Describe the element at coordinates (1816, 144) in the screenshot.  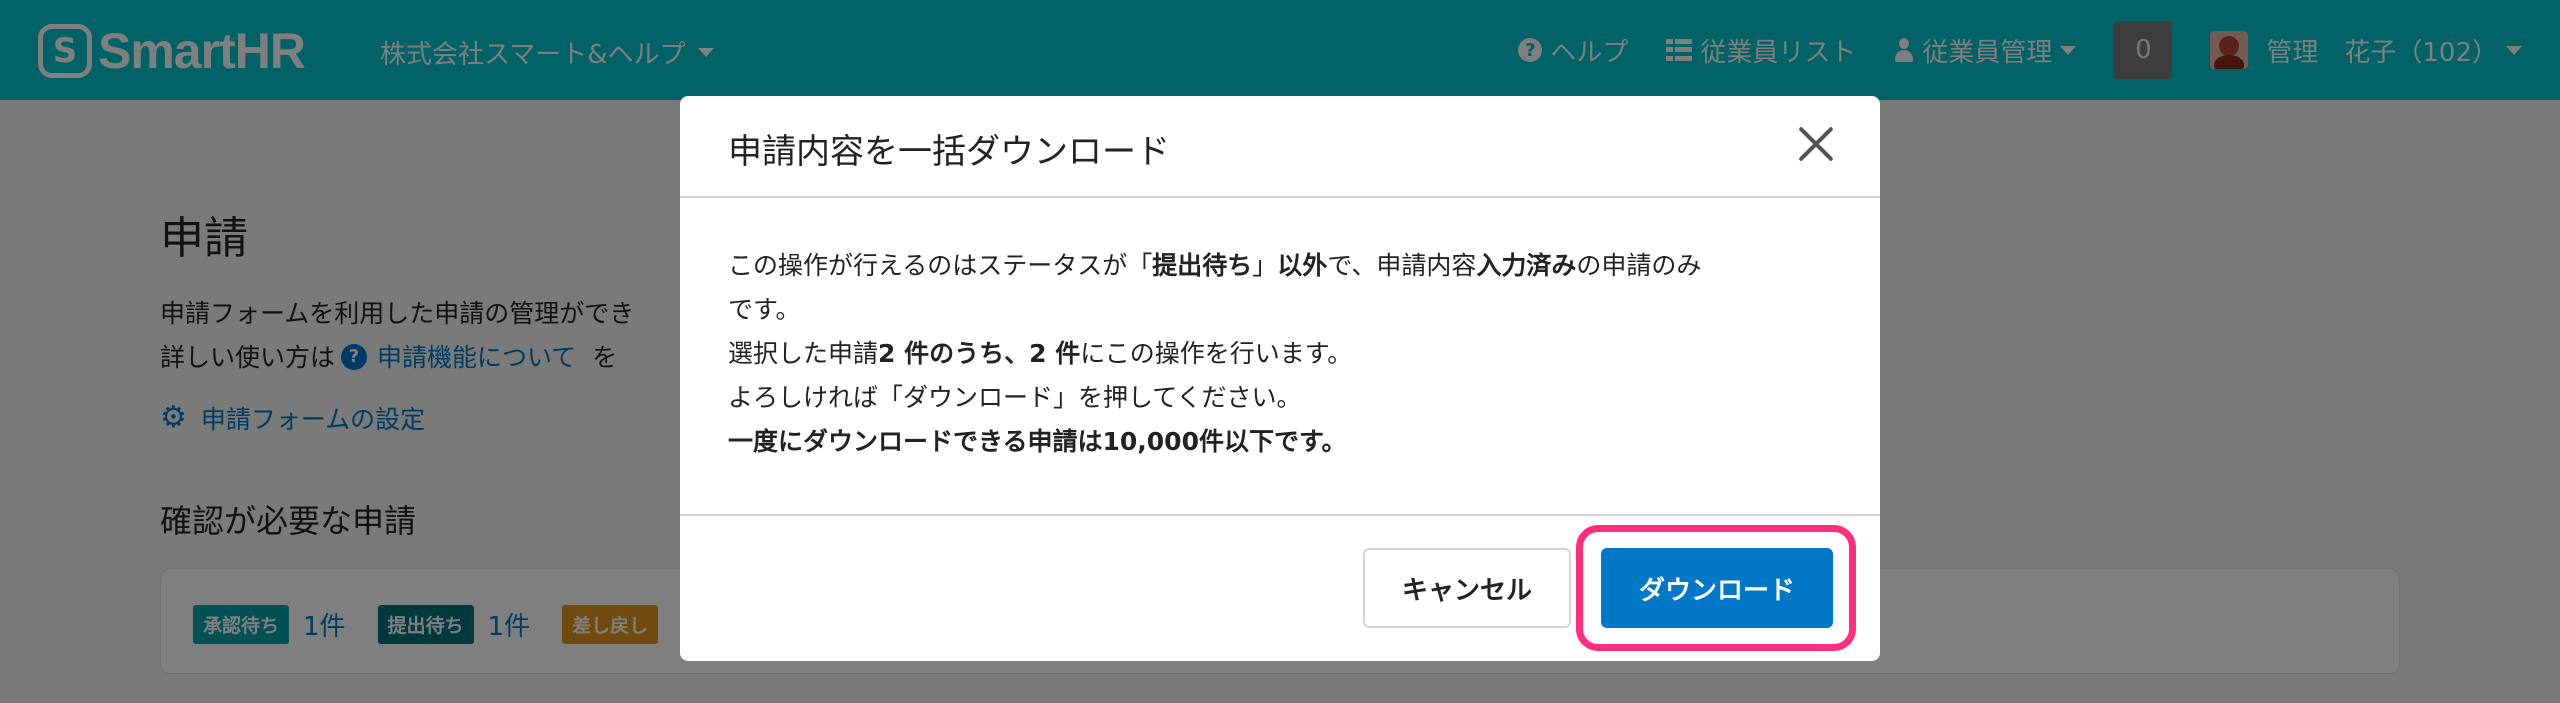
I see `close-icon` at that location.